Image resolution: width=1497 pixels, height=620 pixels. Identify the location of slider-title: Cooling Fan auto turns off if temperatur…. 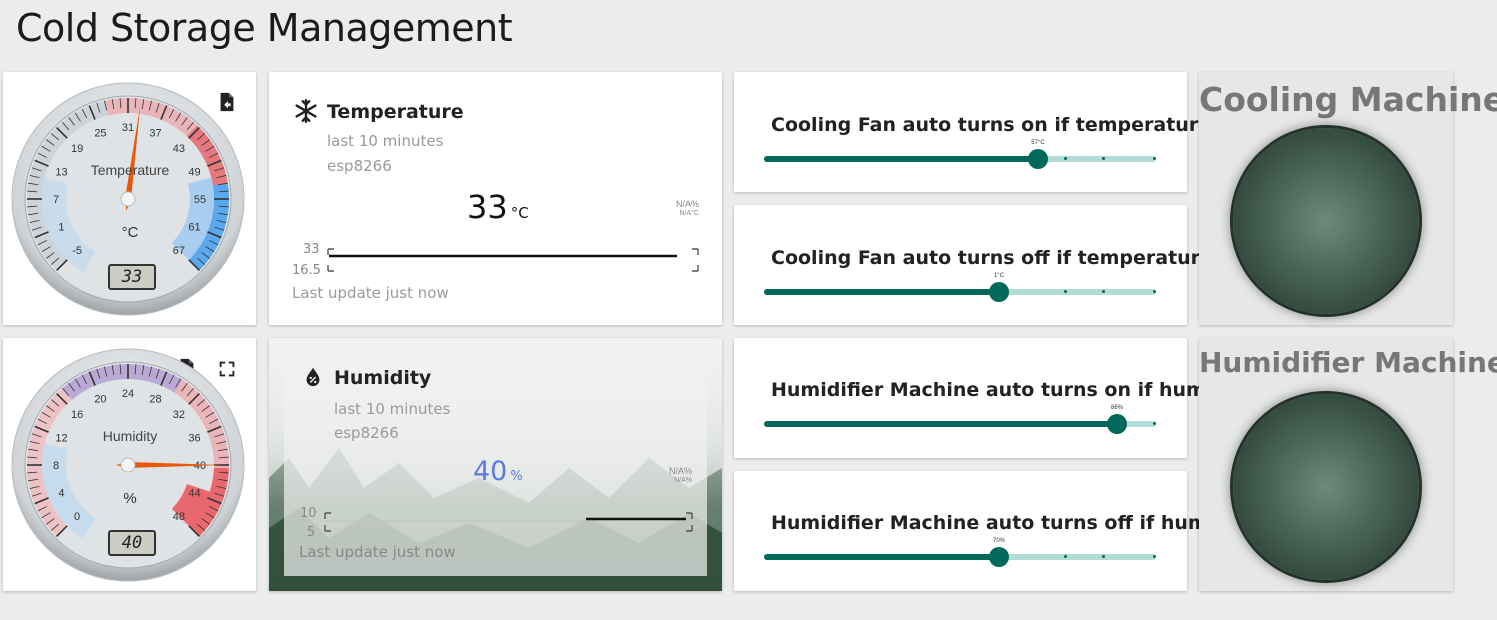
(1006, 258).